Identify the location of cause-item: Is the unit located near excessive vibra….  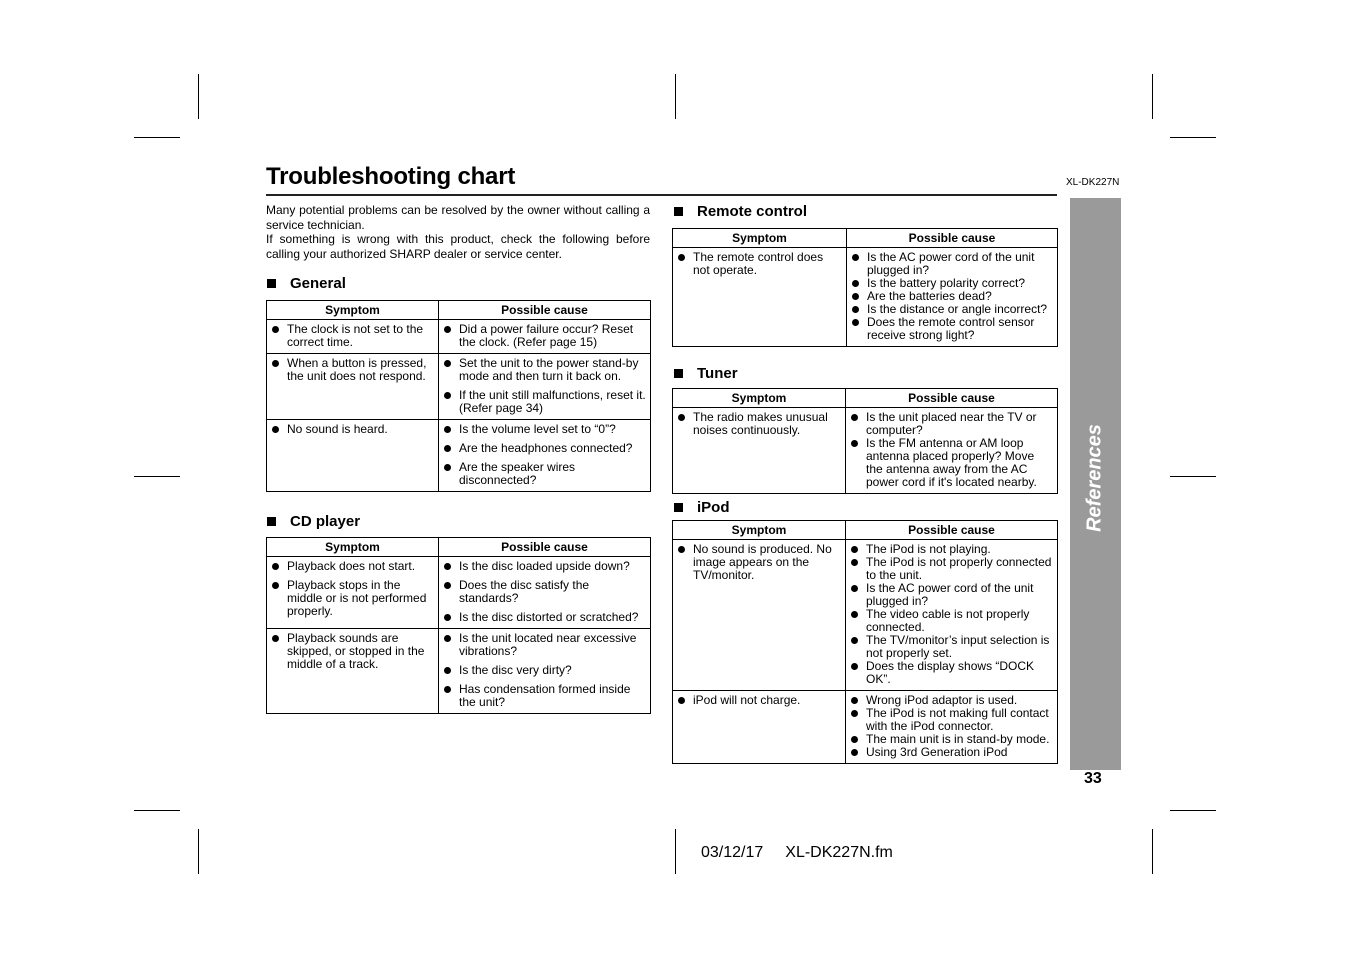
(544, 645).